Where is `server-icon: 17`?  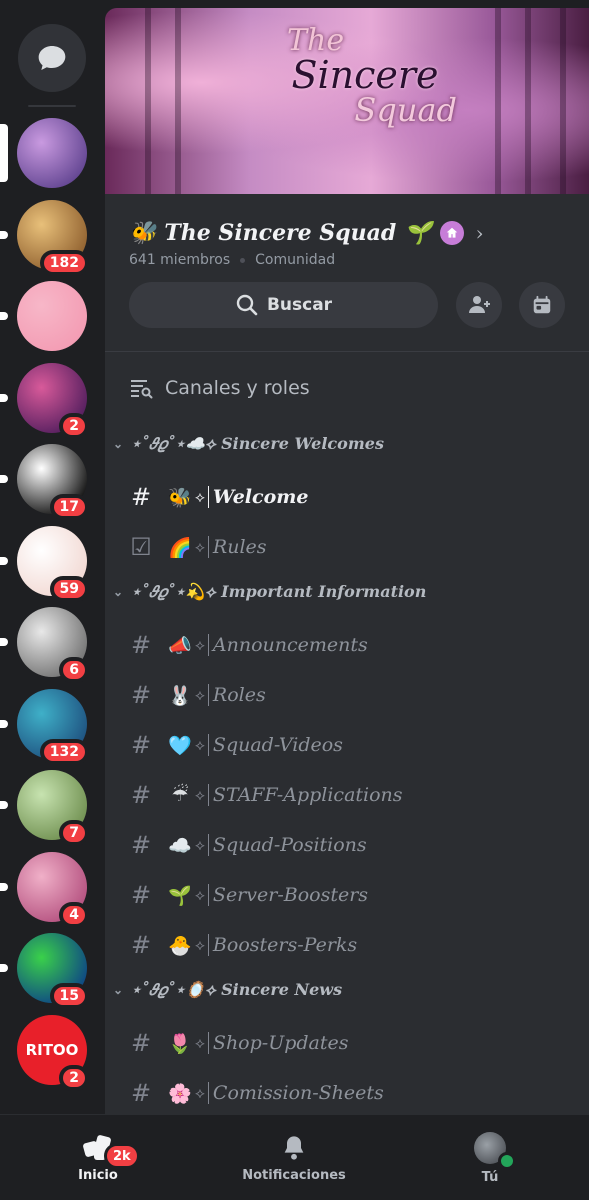 server-icon: 17 is located at coordinates (44, 482).